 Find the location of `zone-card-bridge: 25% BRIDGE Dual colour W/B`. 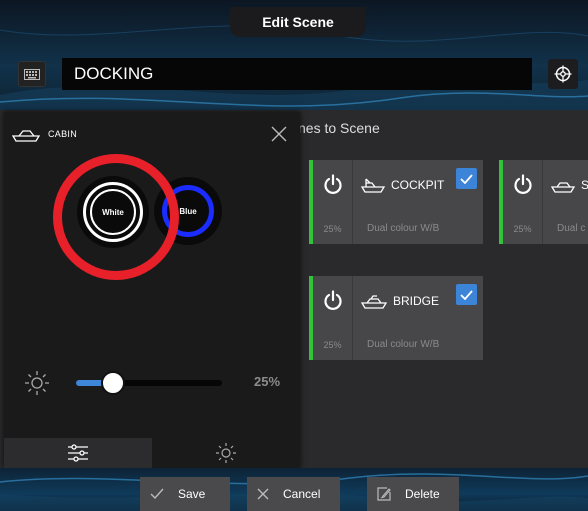

zone-card-bridge: 25% BRIDGE Dual colour W/B is located at coordinates (396, 318).